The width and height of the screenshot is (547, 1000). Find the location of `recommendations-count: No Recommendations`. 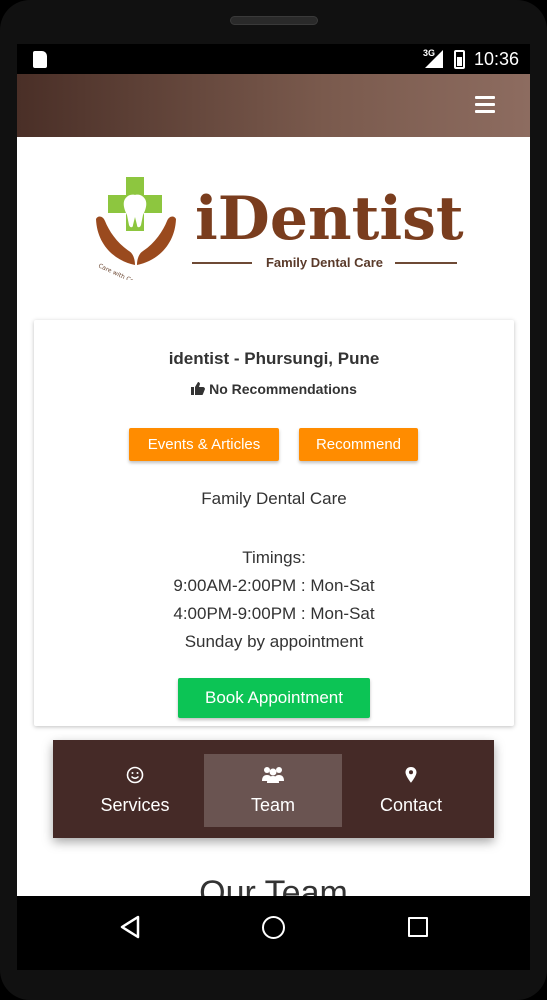

recommendations-count: No Recommendations is located at coordinates (274, 389).